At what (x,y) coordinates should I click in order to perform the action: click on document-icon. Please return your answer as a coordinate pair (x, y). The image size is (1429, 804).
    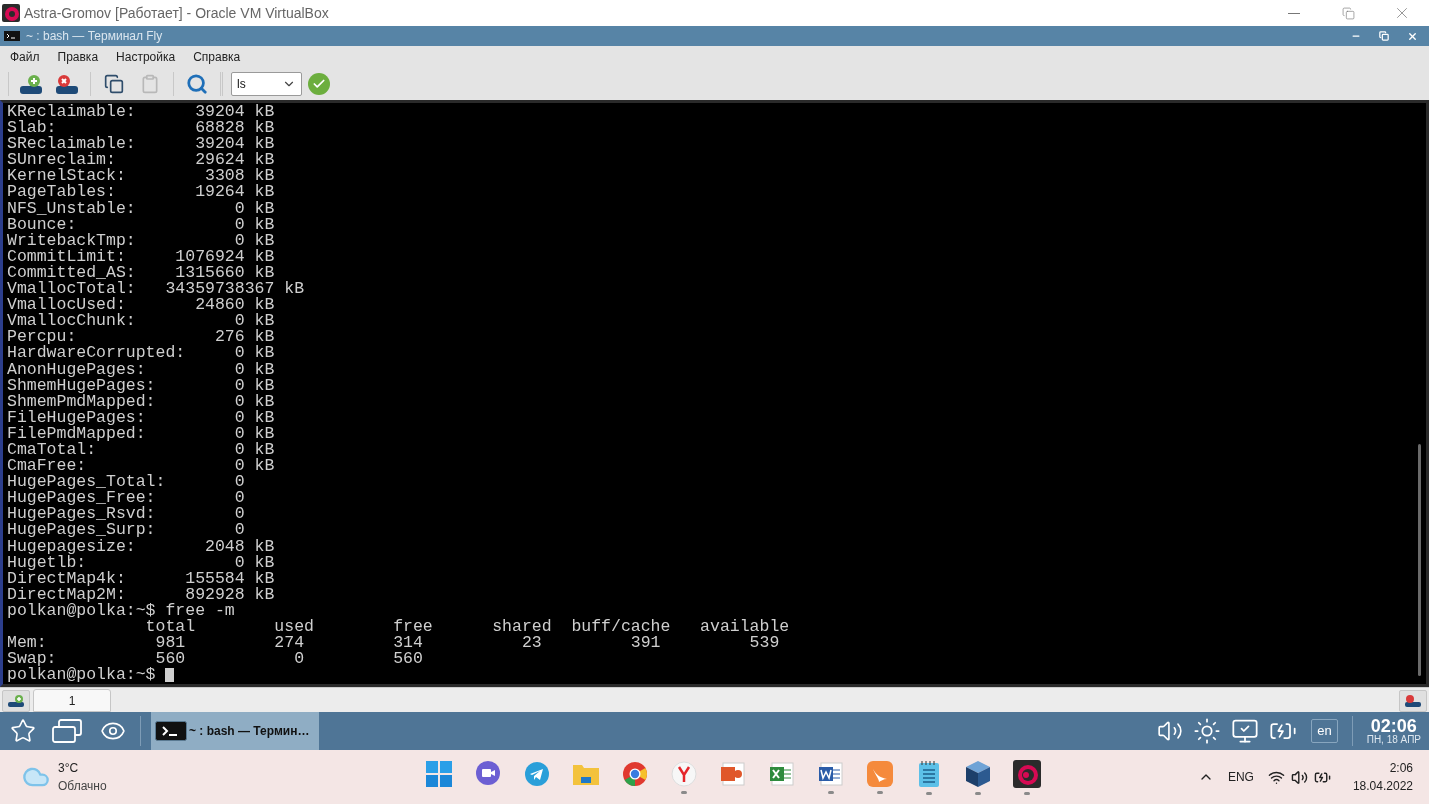
    Looking at the image, I should click on (830, 773).